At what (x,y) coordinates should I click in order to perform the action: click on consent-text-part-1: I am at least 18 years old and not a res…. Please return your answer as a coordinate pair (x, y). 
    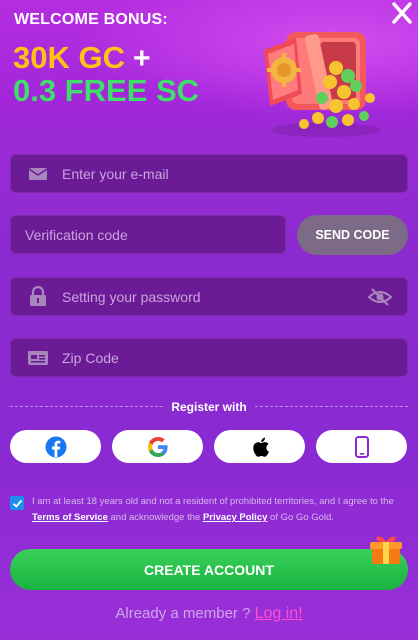
    Looking at the image, I should click on (213, 501).